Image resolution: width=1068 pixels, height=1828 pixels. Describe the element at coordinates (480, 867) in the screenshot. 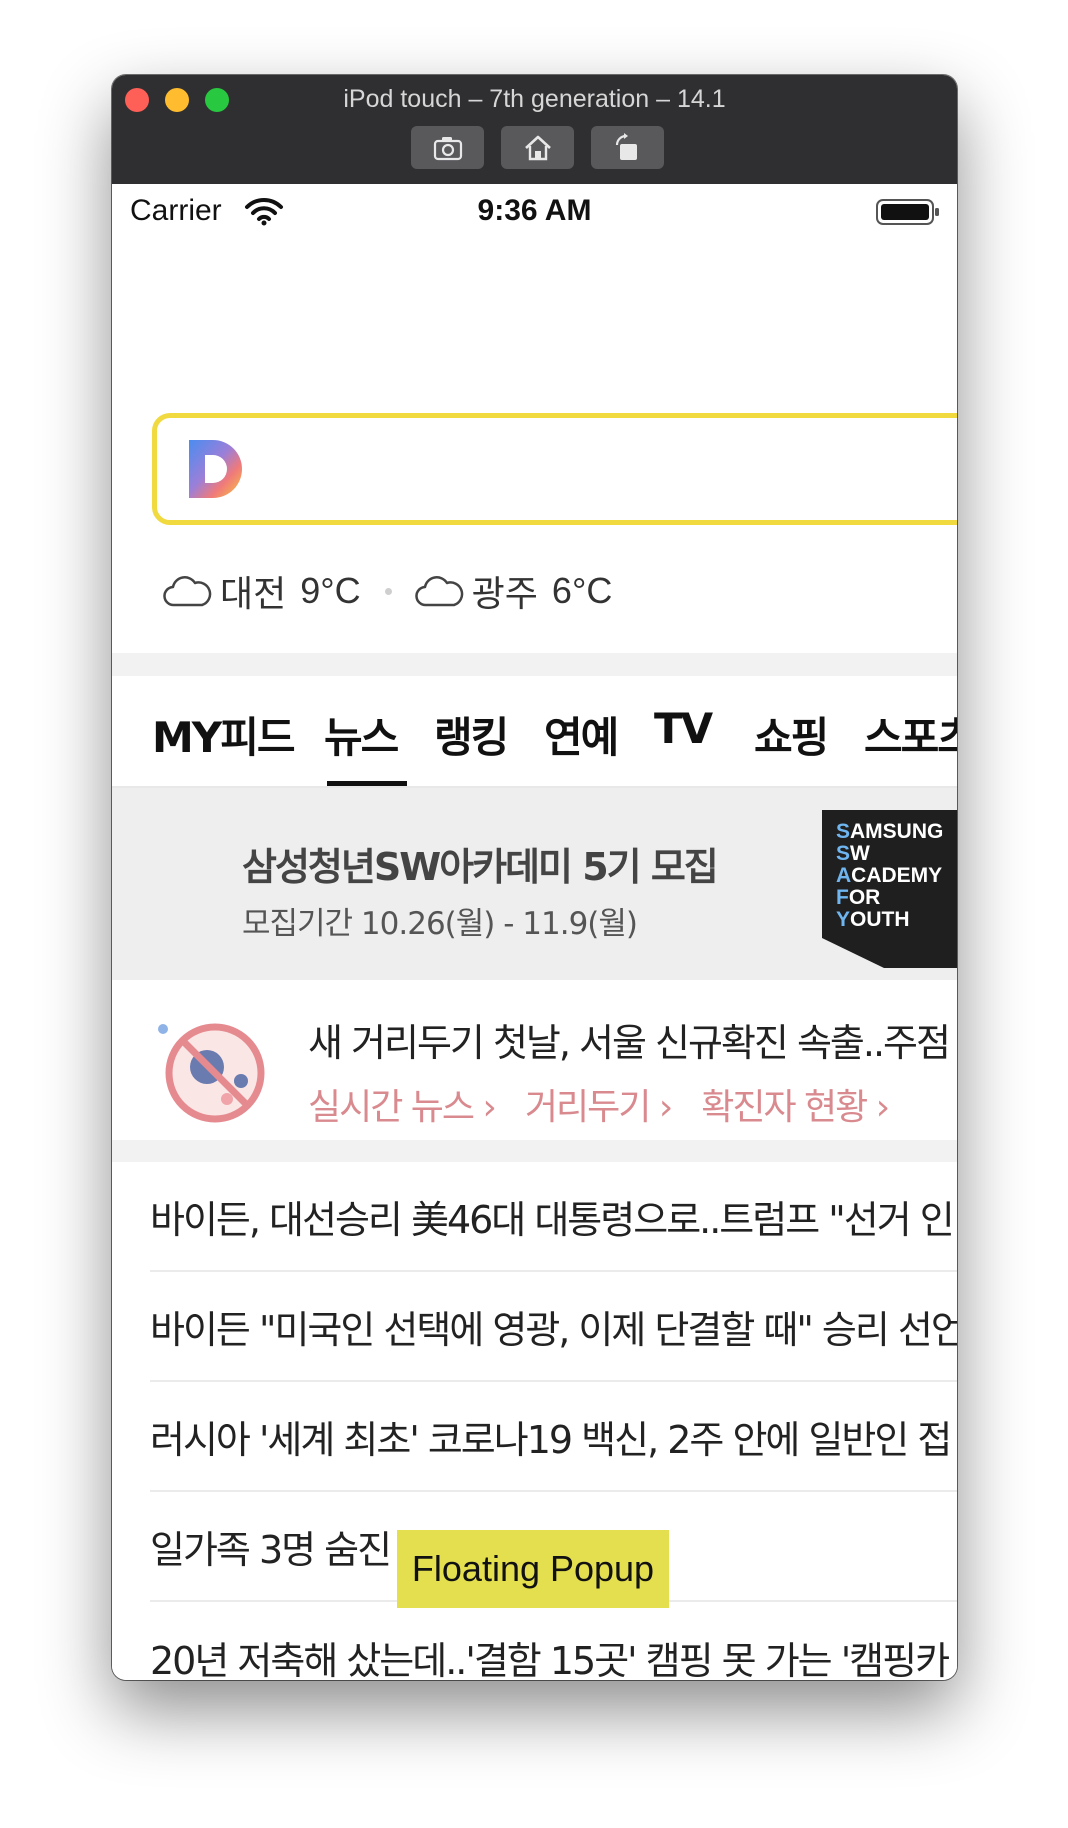

I see `banner-title: 삼성청년SW아카데미 5기 모집` at that location.